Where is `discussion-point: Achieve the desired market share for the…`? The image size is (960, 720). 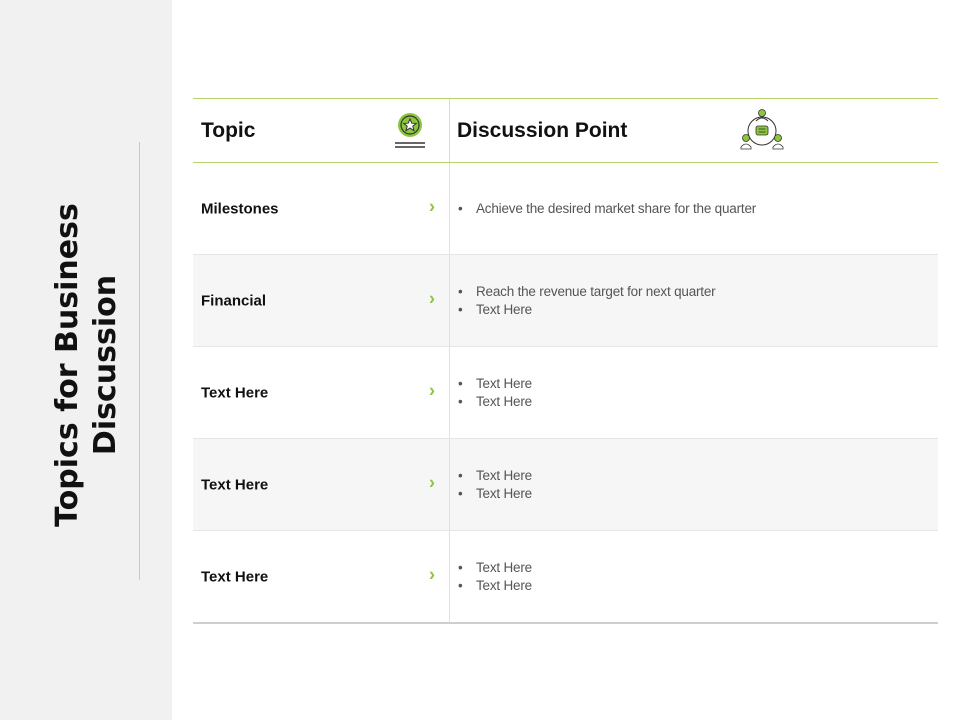 discussion-point: Achieve the desired market share for the… is located at coordinates (607, 209).